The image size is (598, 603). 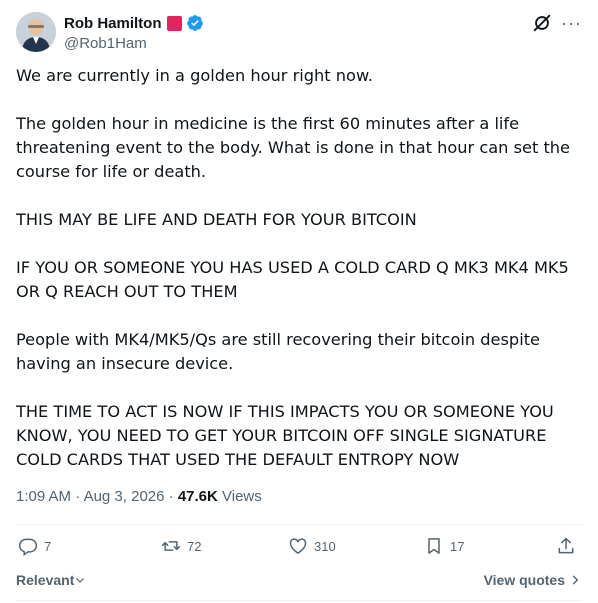 I want to click on bookmark-count: 17, so click(x=457, y=546).